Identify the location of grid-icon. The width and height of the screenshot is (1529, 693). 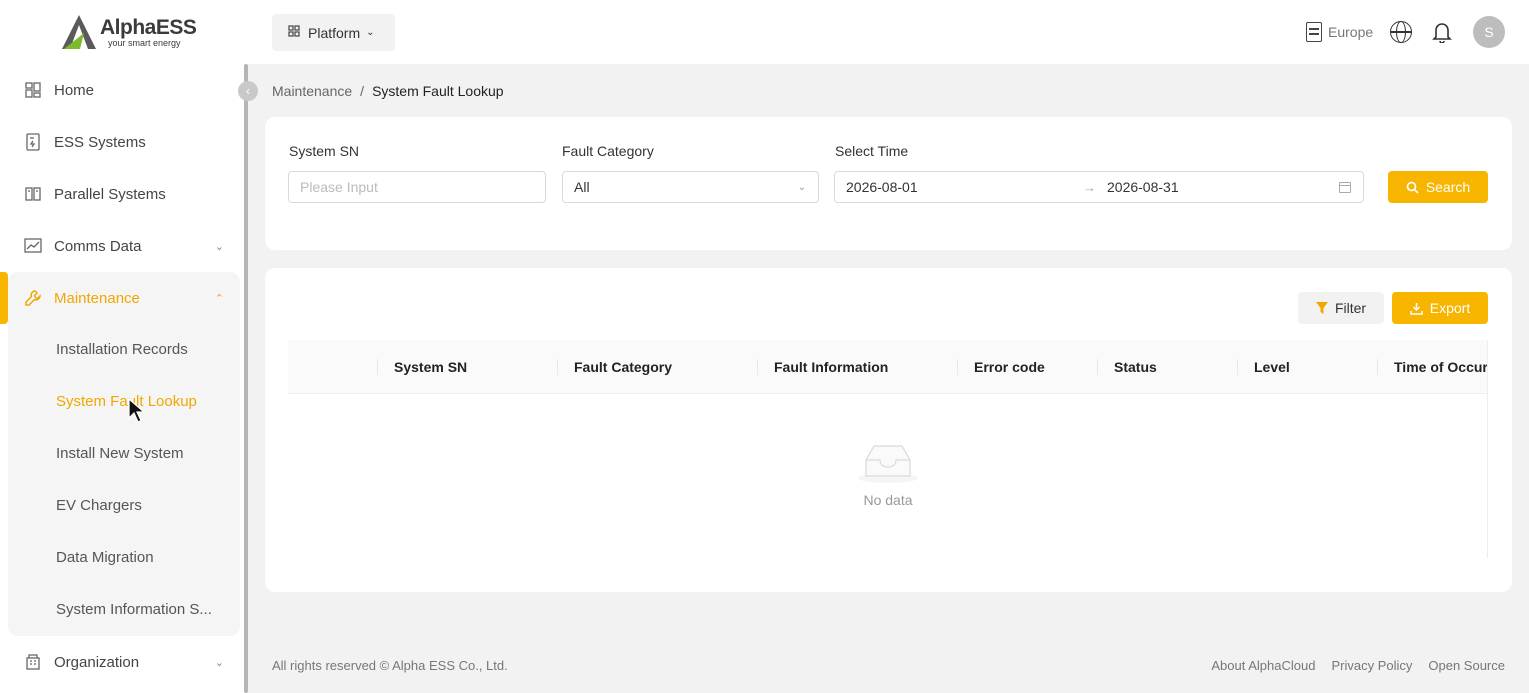
(294, 32).